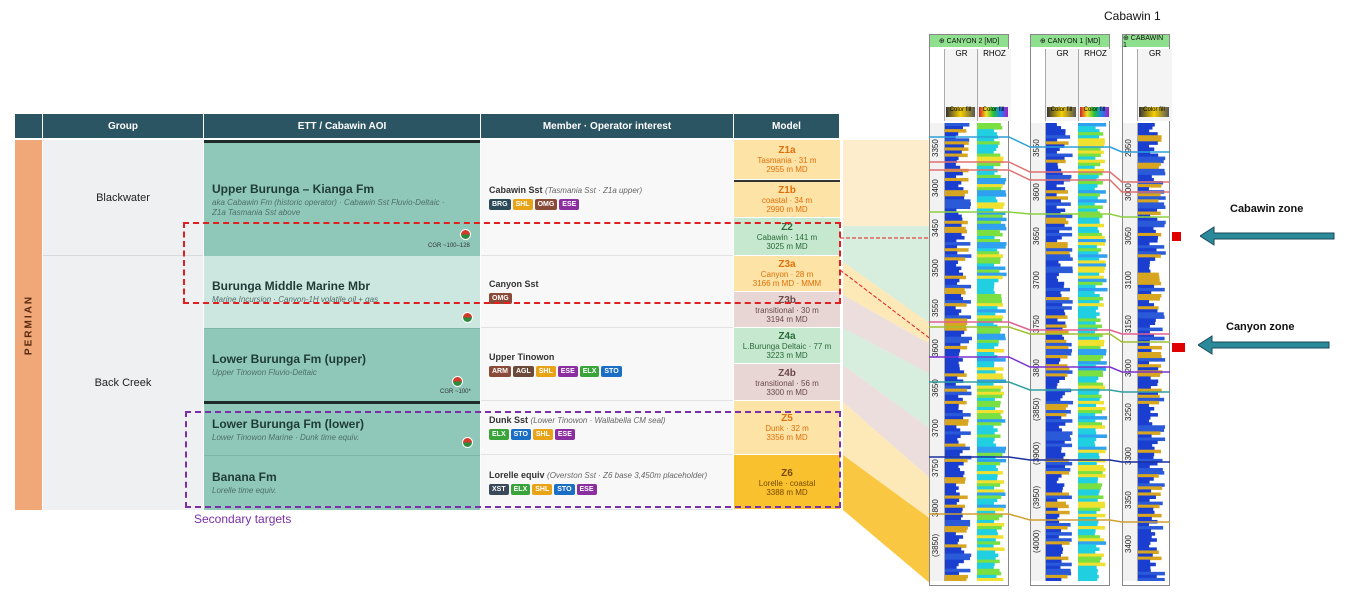 The height and width of the screenshot is (599, 1347). I want to click on tag-arm: ARM, so click(500, 371).